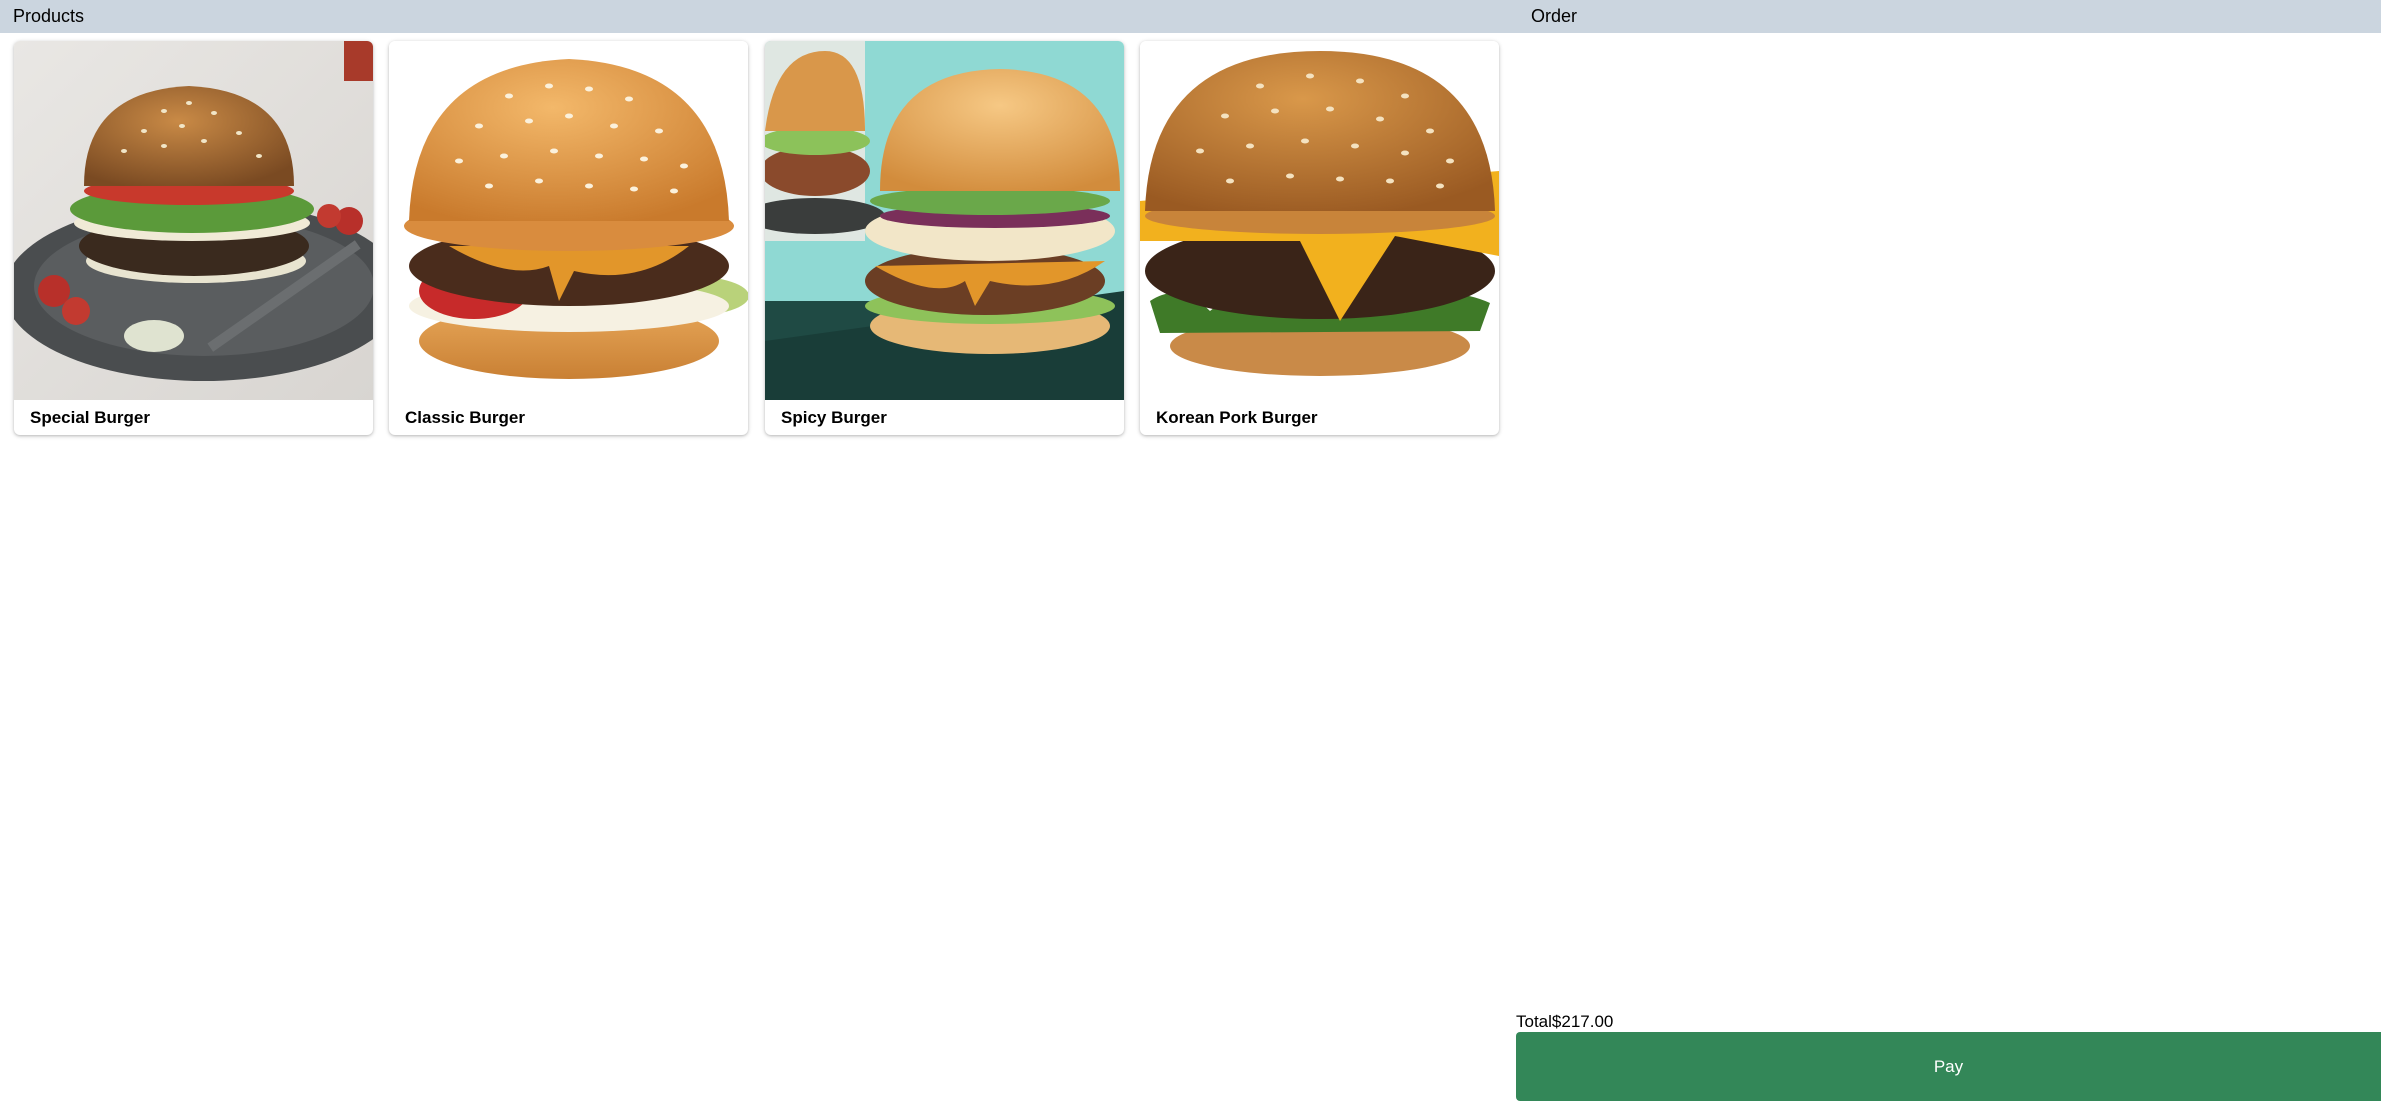 The height and width of the screenshot is (1101, 2381). I want to click on order-total-label: Total, so click(1534, 1021).